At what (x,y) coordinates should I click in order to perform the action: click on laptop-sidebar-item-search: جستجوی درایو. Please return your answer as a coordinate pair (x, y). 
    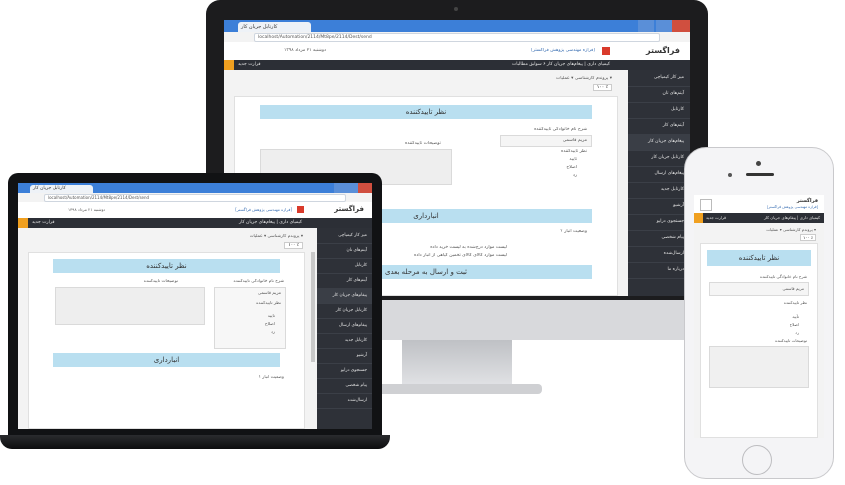
    Looking at the image, I should click on (344, 371).